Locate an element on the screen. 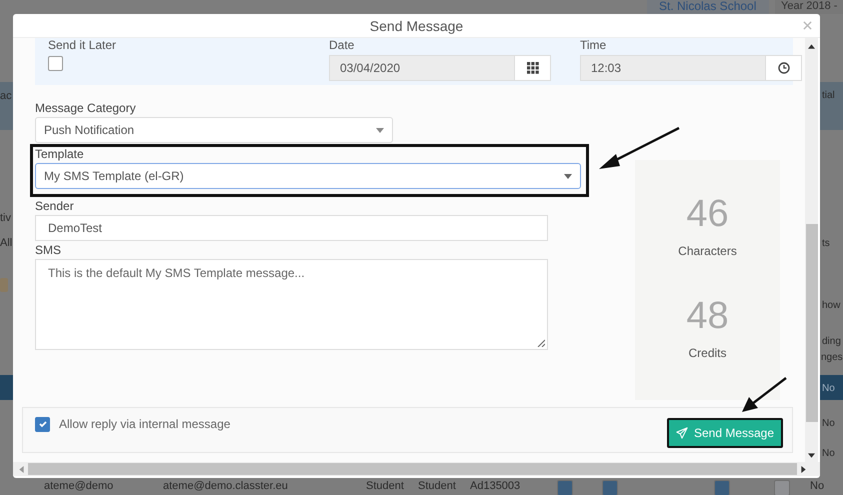  grid-icon is located at coordinates (532, 68).